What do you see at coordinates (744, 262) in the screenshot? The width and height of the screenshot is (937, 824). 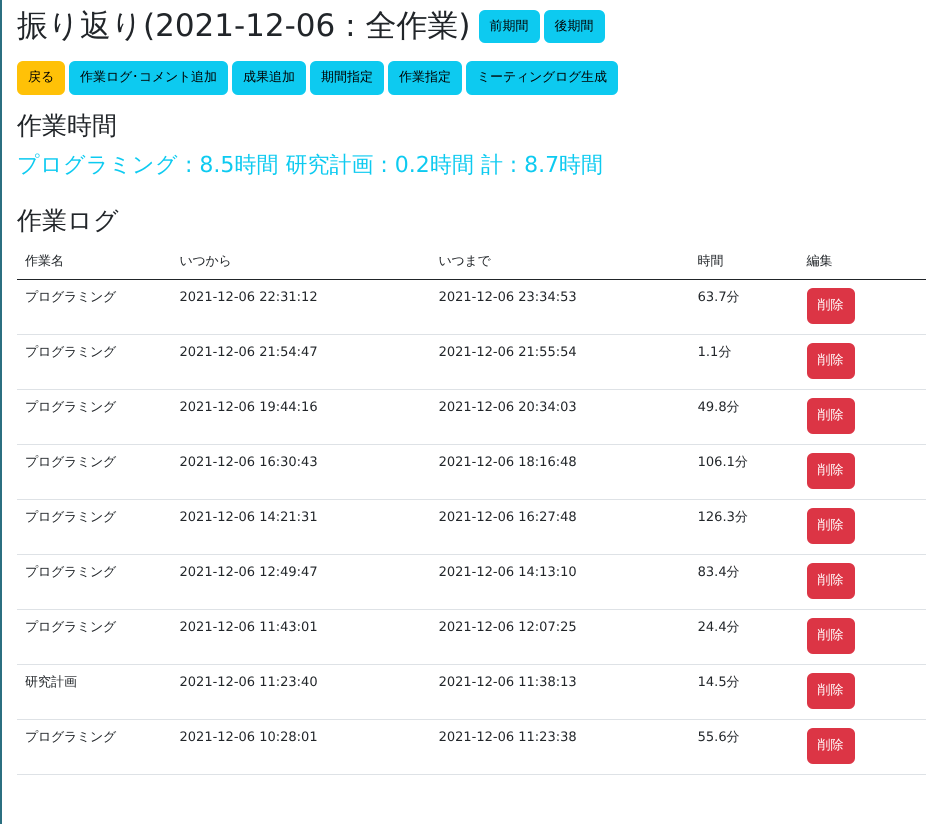 I see `column-header: 時間` at bounding box center [744, 262].